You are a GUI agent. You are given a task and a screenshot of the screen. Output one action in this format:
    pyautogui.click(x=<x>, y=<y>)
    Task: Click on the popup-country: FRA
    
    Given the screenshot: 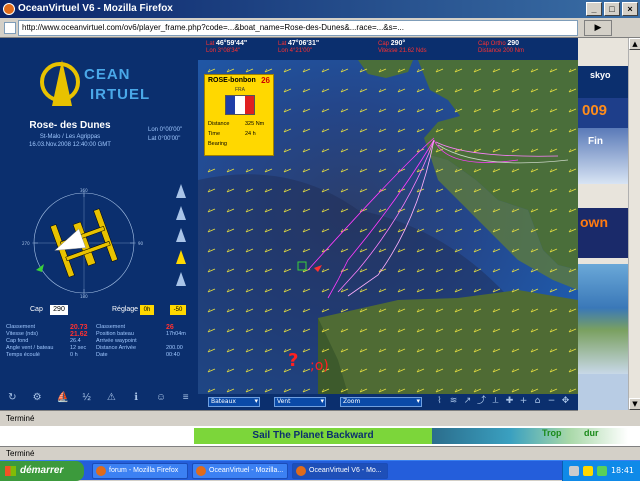 What is the action you would take?
    pyautogui.click(x=240, y=90)
    